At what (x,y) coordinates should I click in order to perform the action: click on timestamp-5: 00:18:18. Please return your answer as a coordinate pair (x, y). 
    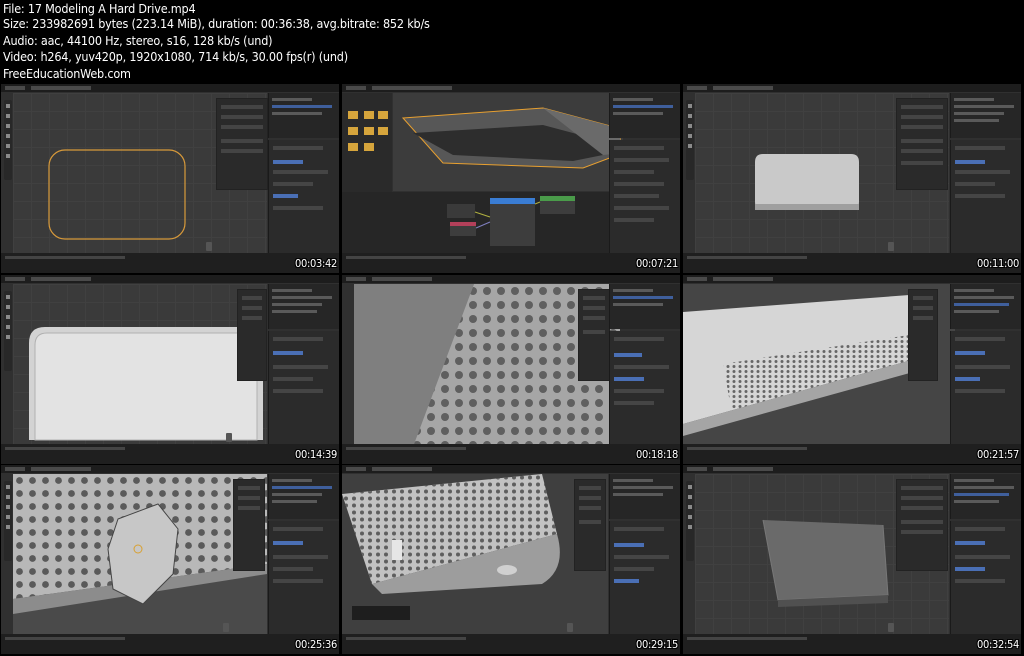
    Looking at the image, I should click on (656, 454).